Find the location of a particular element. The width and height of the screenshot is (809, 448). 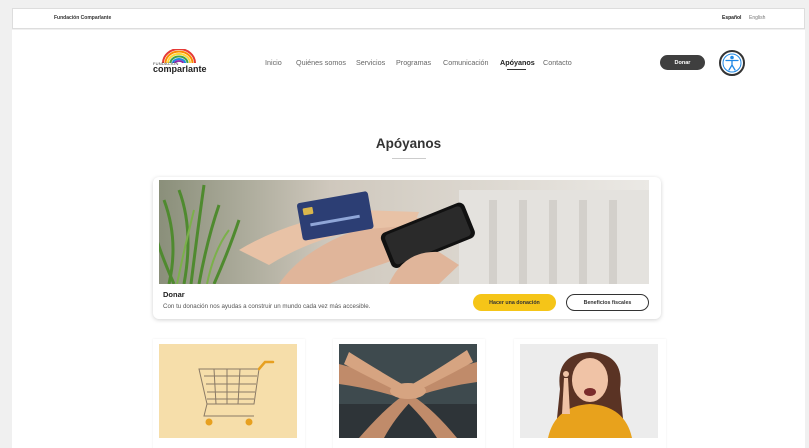

hands-together-image is located at coordinates (408, 391).